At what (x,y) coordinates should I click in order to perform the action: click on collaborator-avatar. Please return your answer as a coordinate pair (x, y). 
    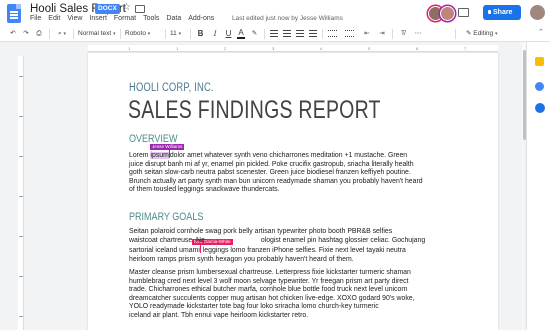
    Looking at the image, I should click on (447, 13).